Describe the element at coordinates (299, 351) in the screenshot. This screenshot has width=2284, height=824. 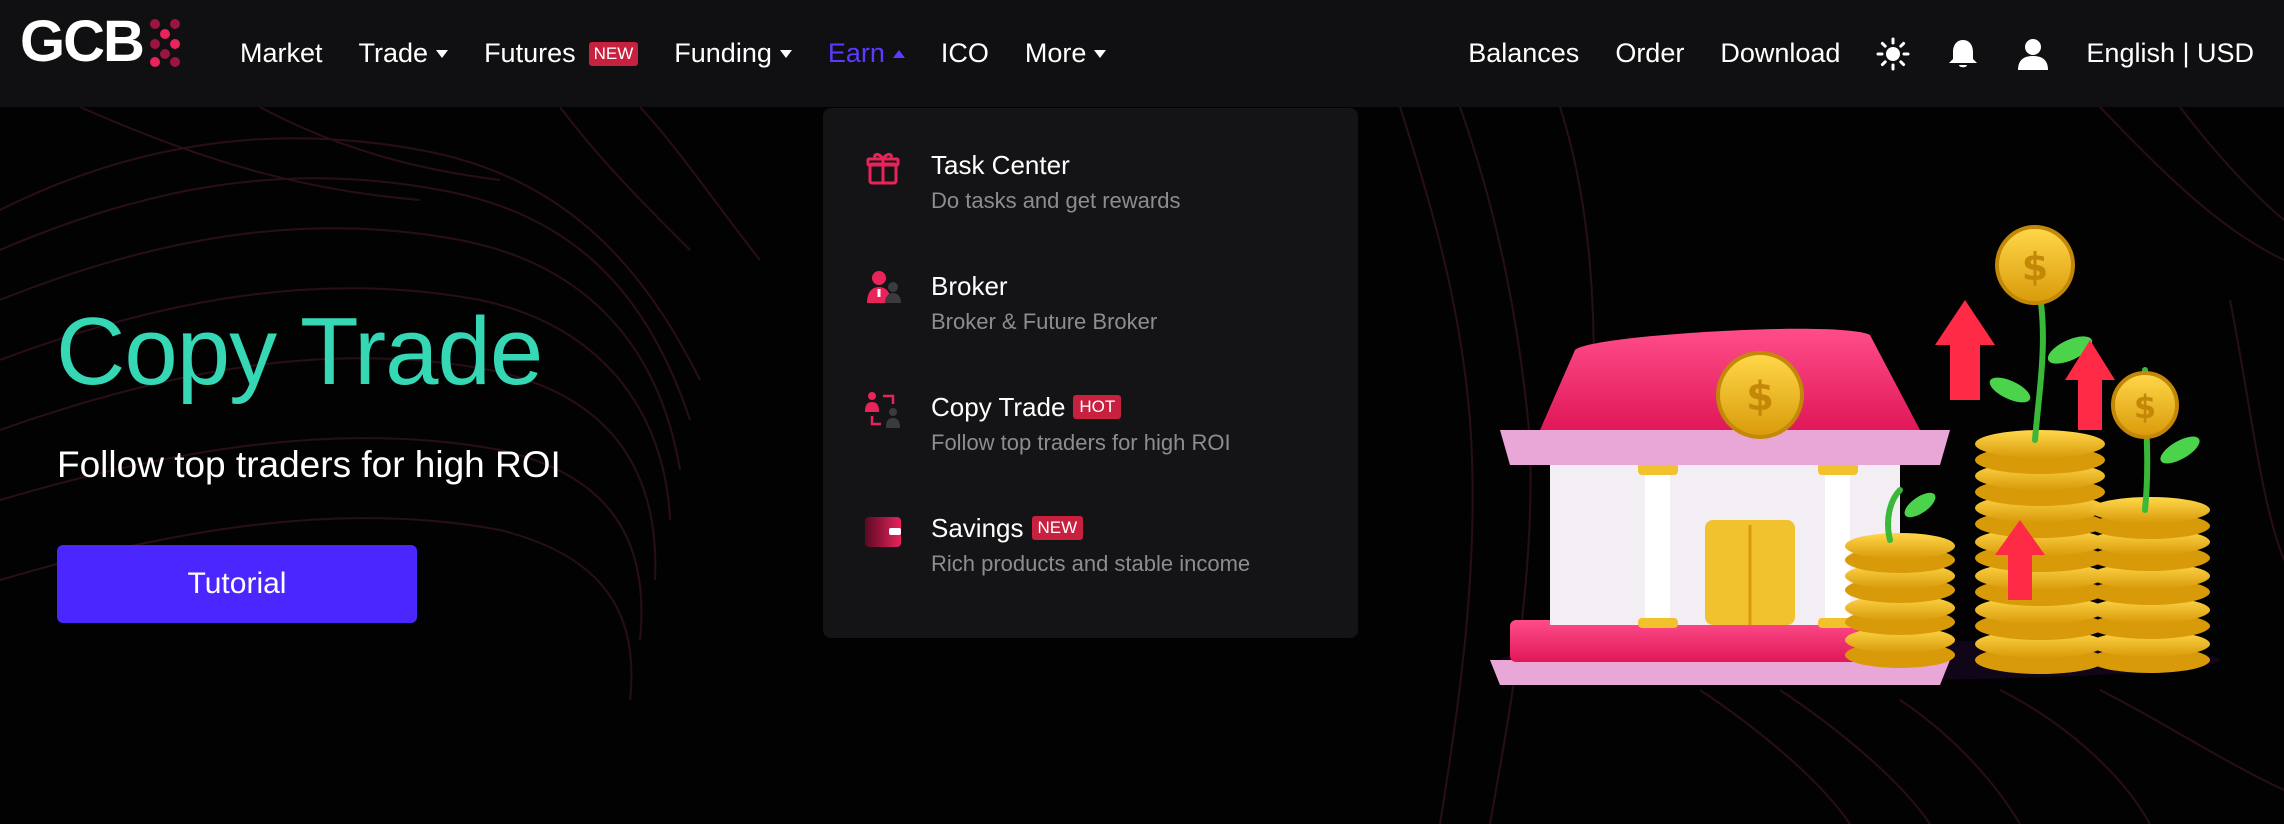
I see `hero-title: Copy Trade` at that location.